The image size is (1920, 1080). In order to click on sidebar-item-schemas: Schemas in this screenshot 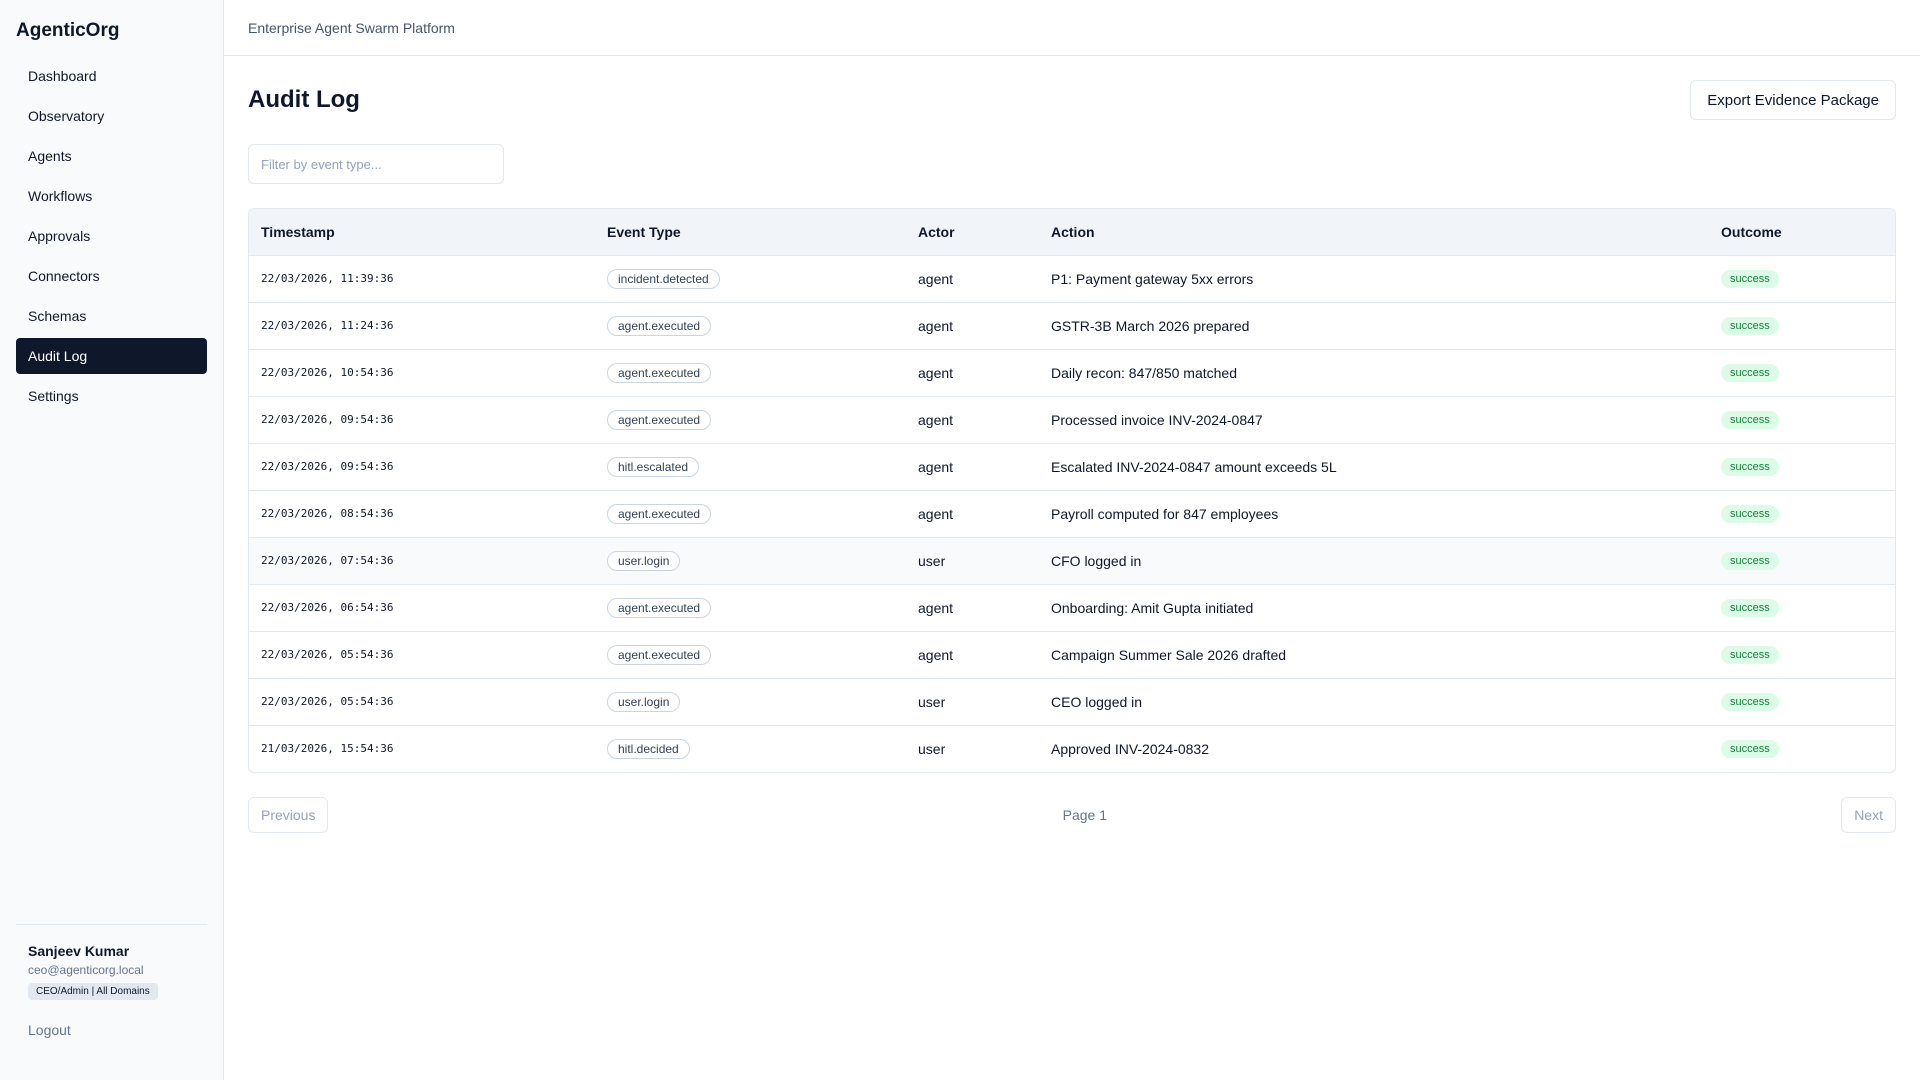, I will do `click(111, 316)`.